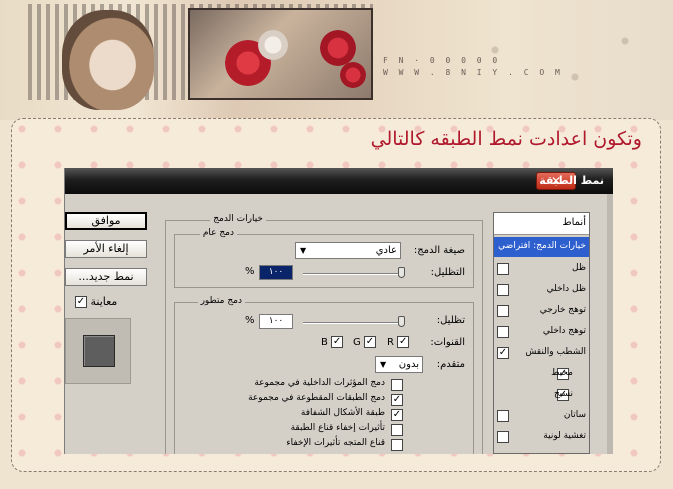 The width and height of the screenshot is (673, 489). Describe the element at coordinates (450, 364) in the screenshot. I see `knockout-label: متقدم:` at that location.